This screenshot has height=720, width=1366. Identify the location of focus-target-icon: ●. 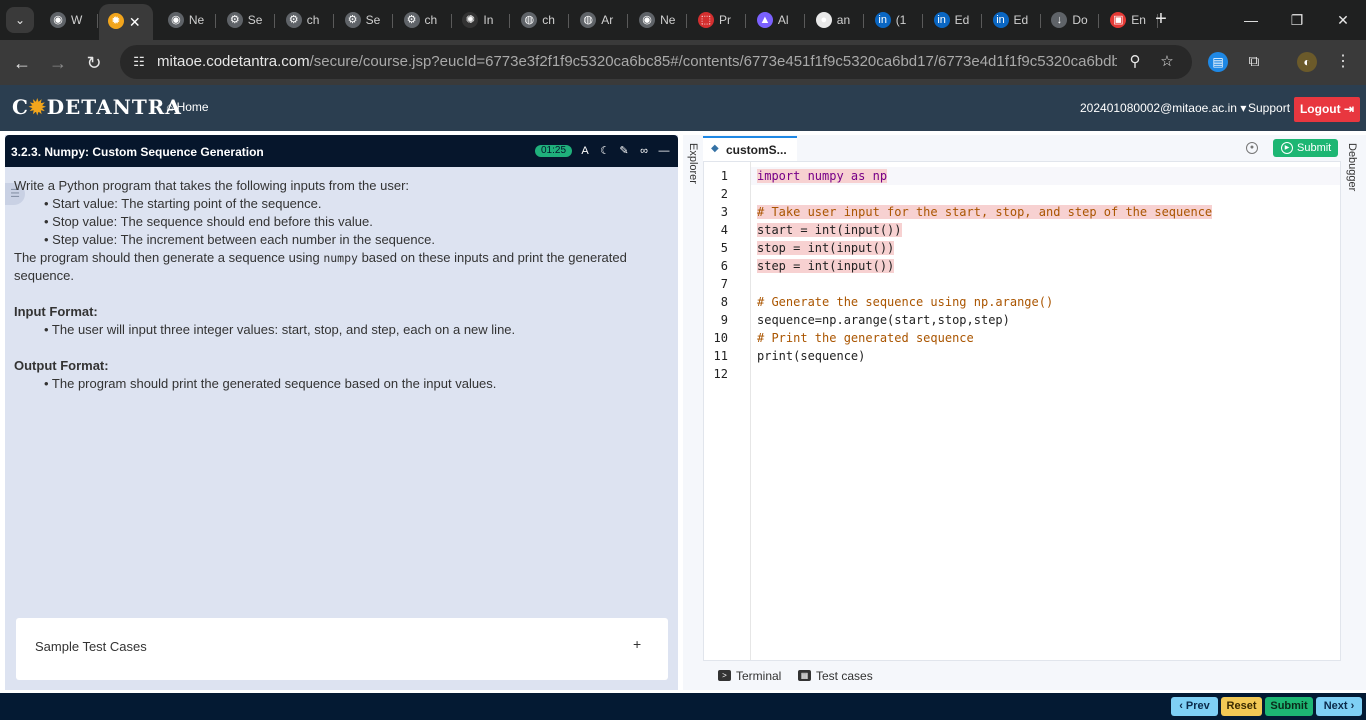
(1252, 148).